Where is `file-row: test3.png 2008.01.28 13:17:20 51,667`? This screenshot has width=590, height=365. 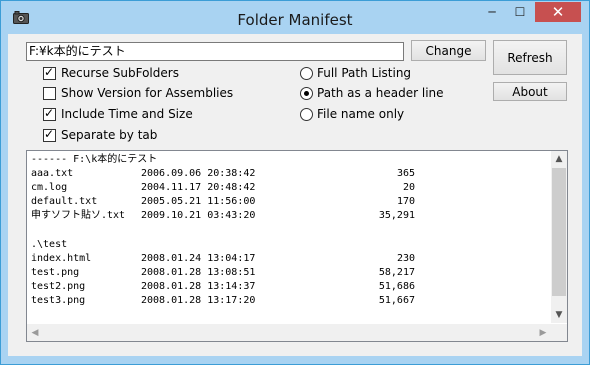 file-row: test3.png 2008.01.28 13:17:20 51,667 is located at coordinates (223, 300).